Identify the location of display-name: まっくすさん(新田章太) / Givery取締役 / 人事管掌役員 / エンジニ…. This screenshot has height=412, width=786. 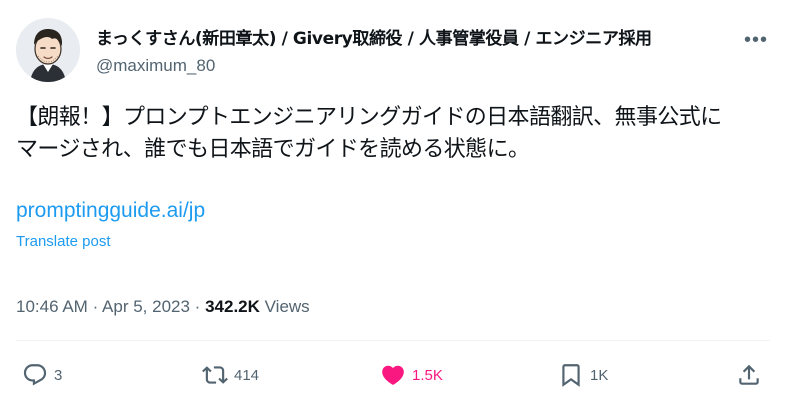
(411, 39).